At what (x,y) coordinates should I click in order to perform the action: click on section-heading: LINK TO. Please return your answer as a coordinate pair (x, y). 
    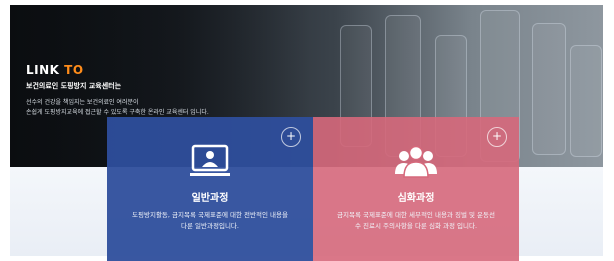
    Looking at the image, I should click on (117, 70).